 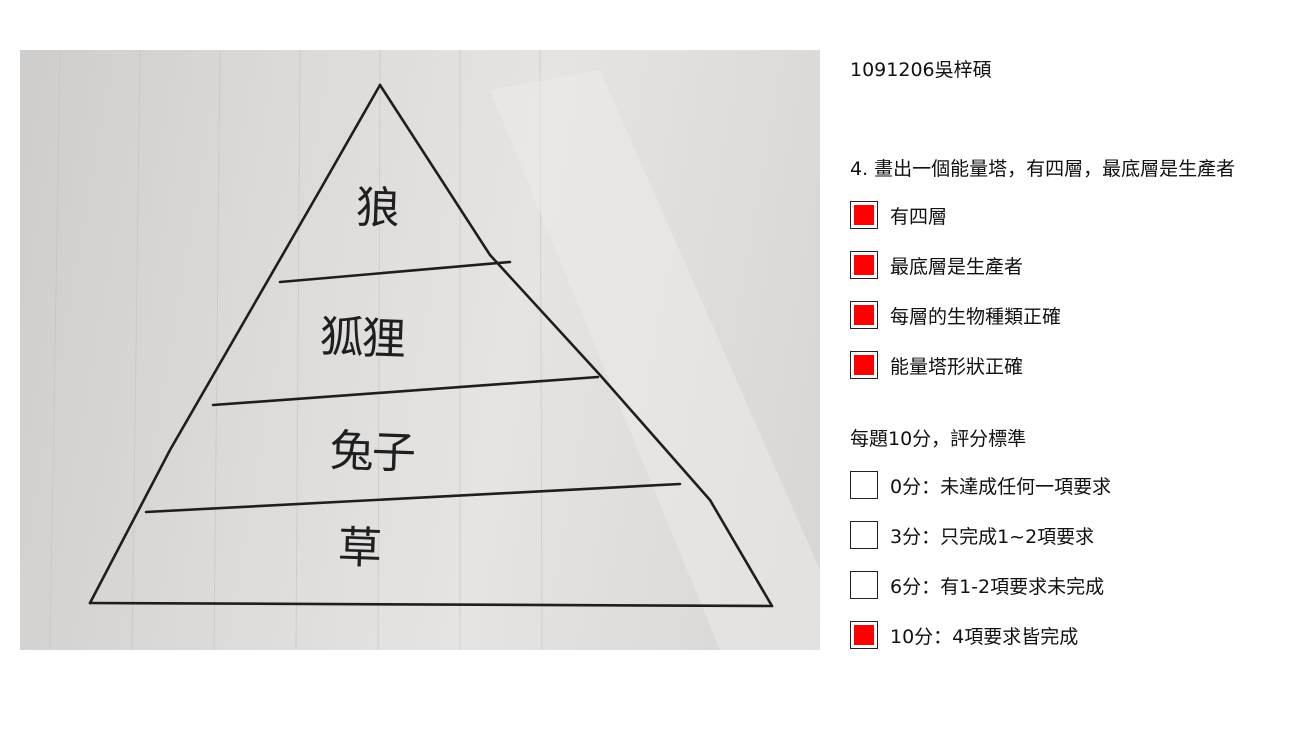 I want to click on label-rabbit: 兔子, so click(x=371, y=452).